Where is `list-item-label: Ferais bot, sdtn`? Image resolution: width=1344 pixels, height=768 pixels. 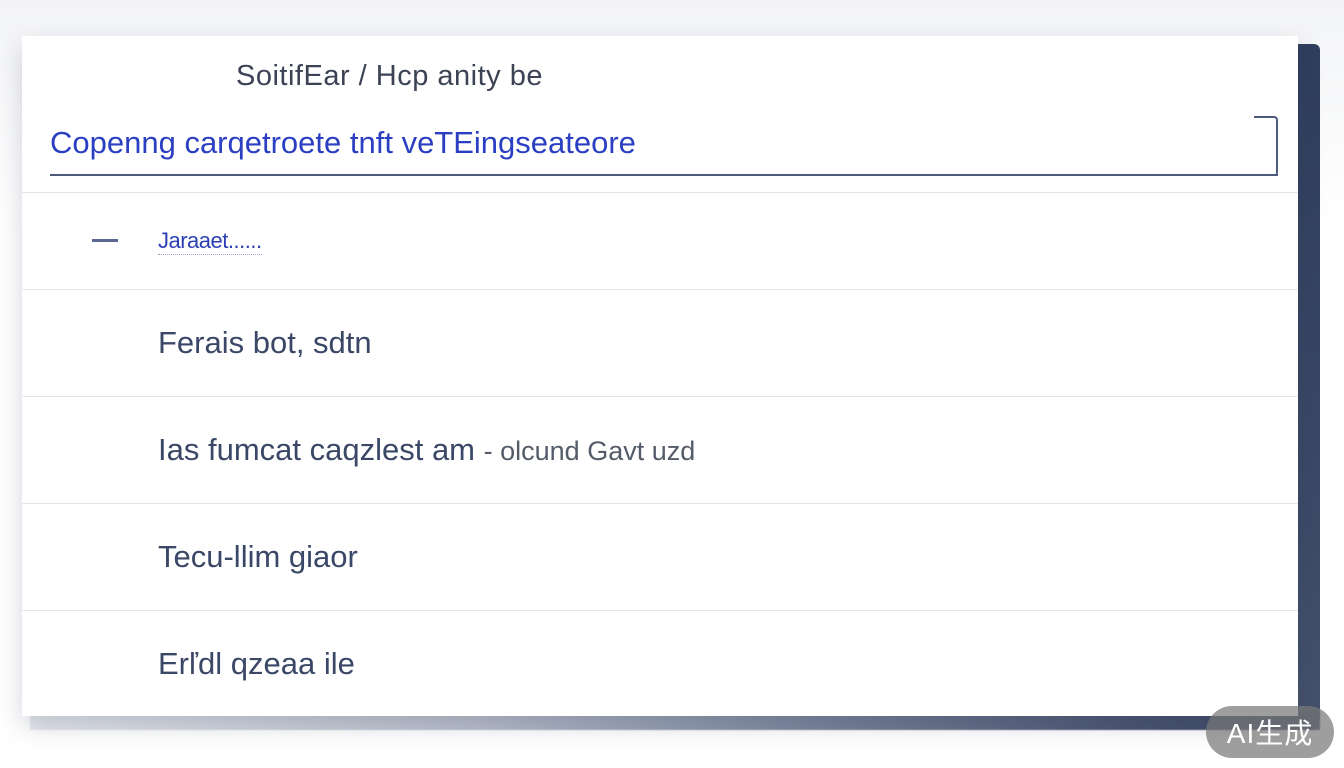
list-item-label: Ferais bot, sdtn is located at coordinates (265, 342).